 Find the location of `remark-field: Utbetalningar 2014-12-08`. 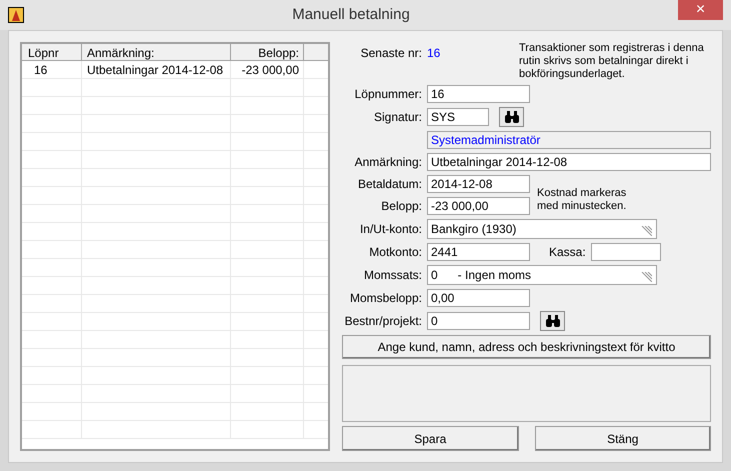

remark-field: Utbetalningar 2014-12-08 is located at coordinates (569, 162).